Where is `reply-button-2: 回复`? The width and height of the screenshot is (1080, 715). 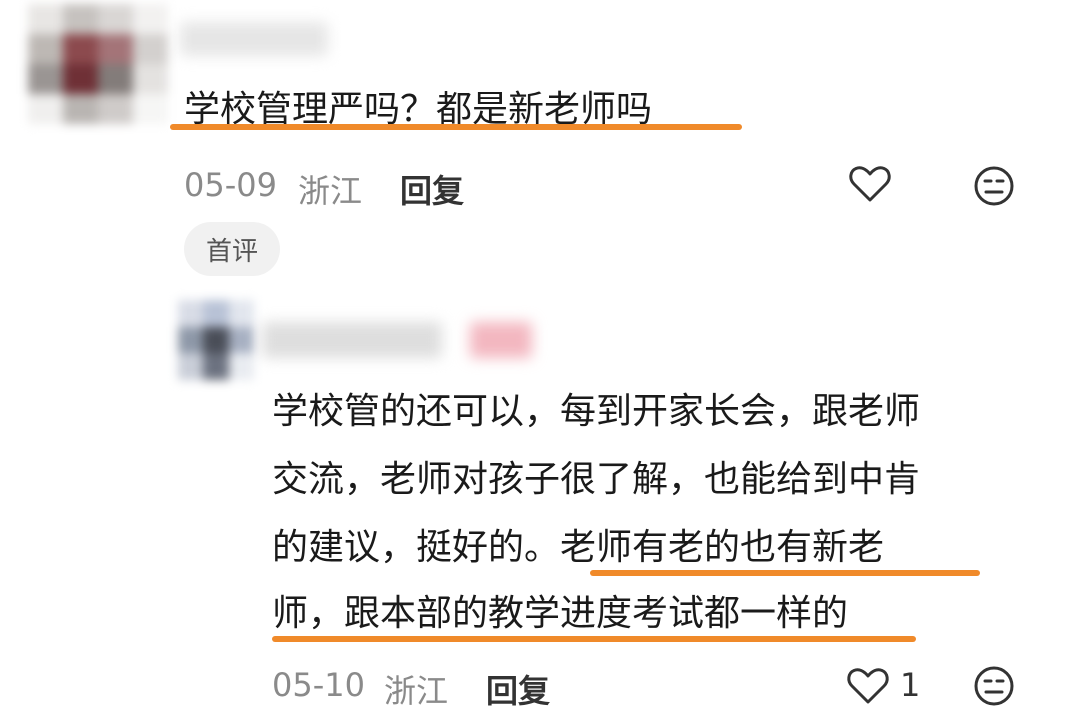
reply-button-2: 回复 is located at coordinates (518, 689).